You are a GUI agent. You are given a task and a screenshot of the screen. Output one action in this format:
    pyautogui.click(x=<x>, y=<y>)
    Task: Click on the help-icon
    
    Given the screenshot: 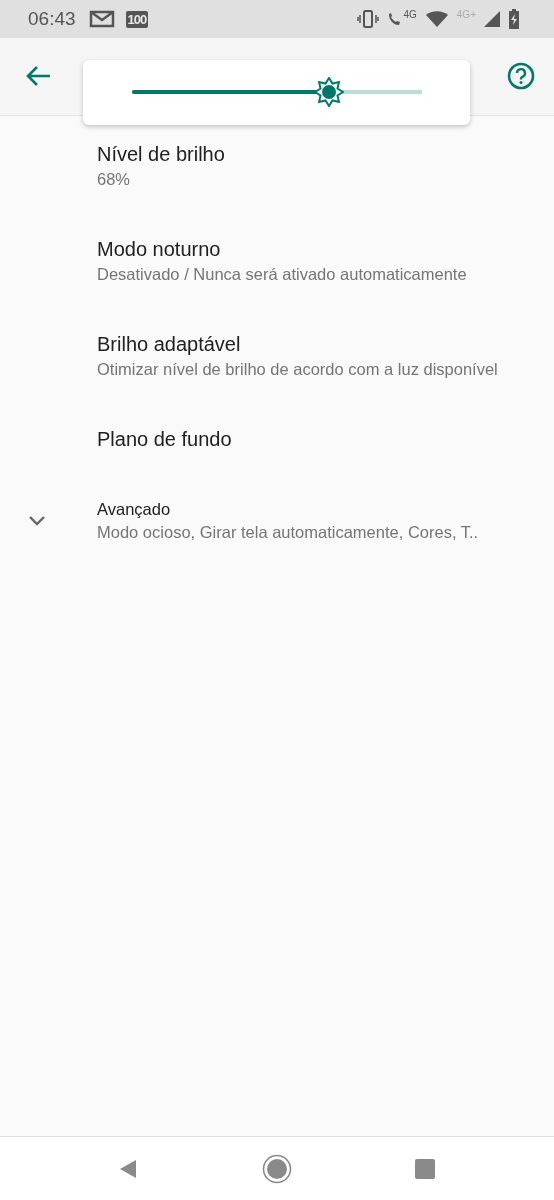 What is the action you would take?
    pyautogui.click(x=521, y=76)
    